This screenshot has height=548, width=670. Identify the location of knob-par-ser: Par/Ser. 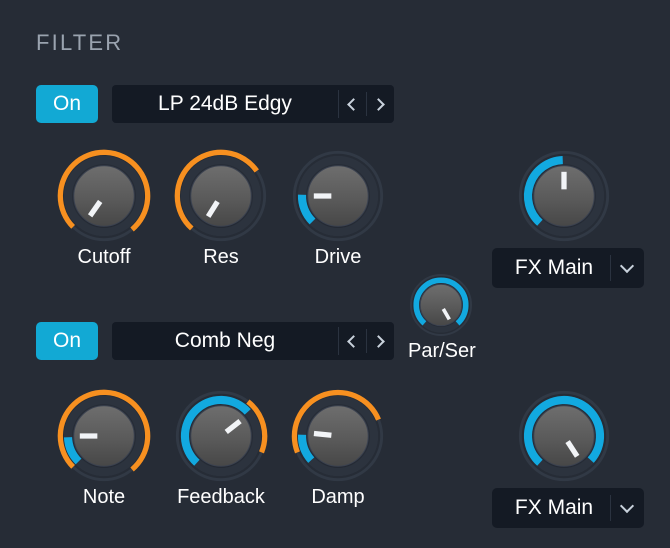
(442, 317).